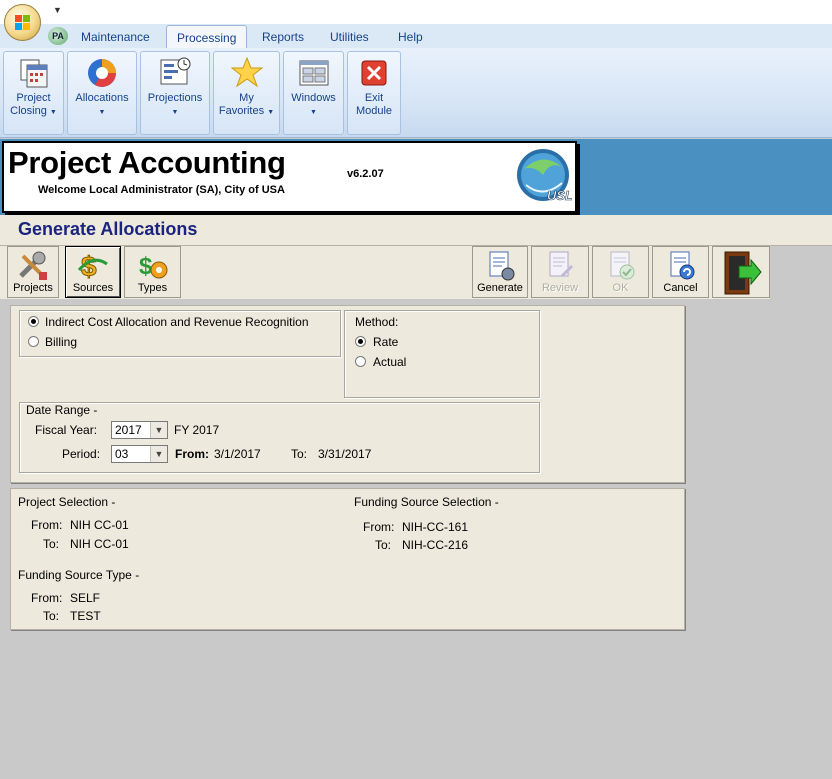 The height and width of the screenshot is (779, 832). What do you see at coordinates (313, 73) in the screenshot?
I see `windows-icon` at bounding box center [313, 73].